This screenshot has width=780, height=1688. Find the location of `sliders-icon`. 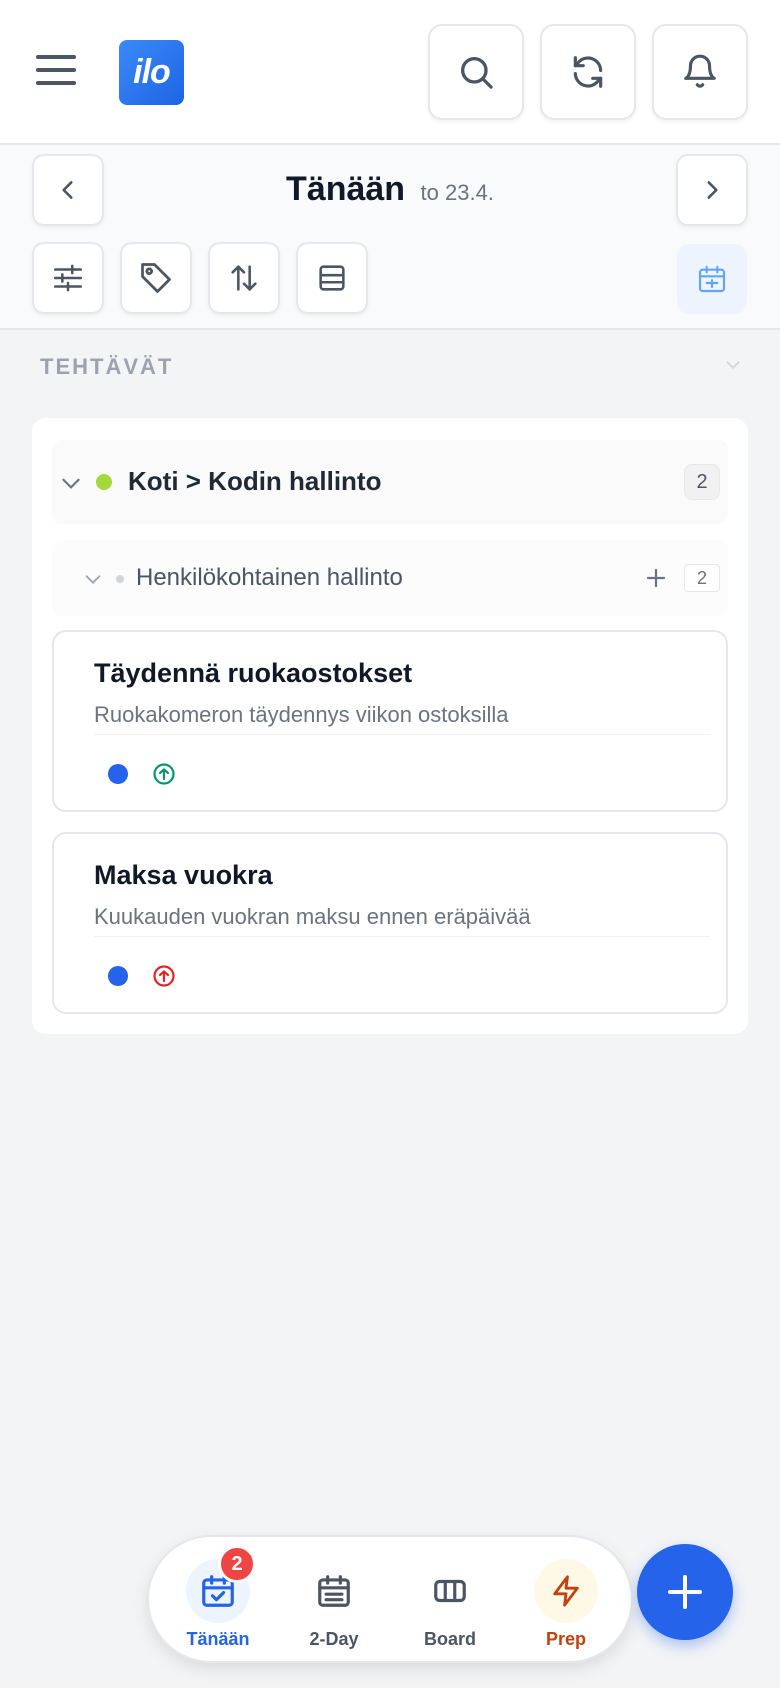

sliders-icon is located at coordinates (68, 278).